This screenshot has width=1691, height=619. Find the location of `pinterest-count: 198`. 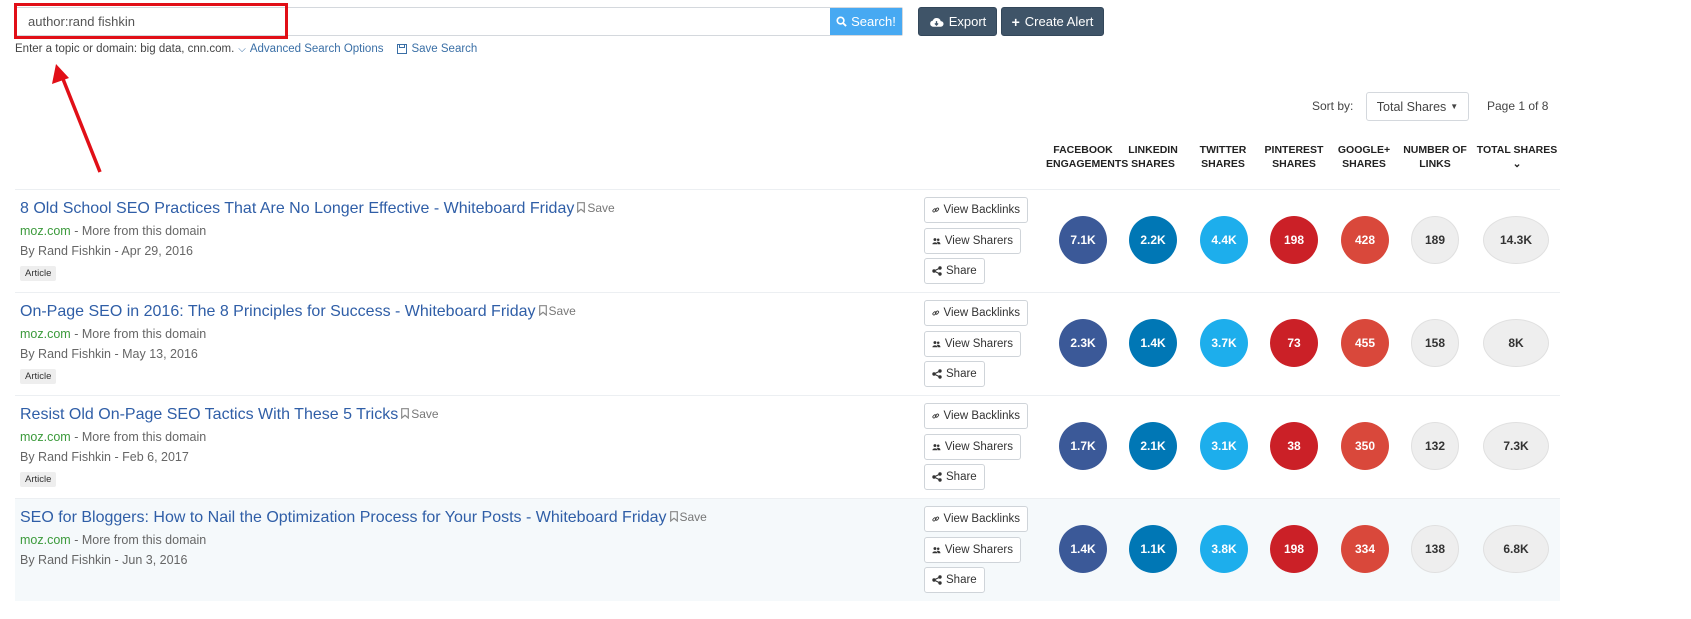

pinterest-count: 198 is located at coordinates (1294, 549).